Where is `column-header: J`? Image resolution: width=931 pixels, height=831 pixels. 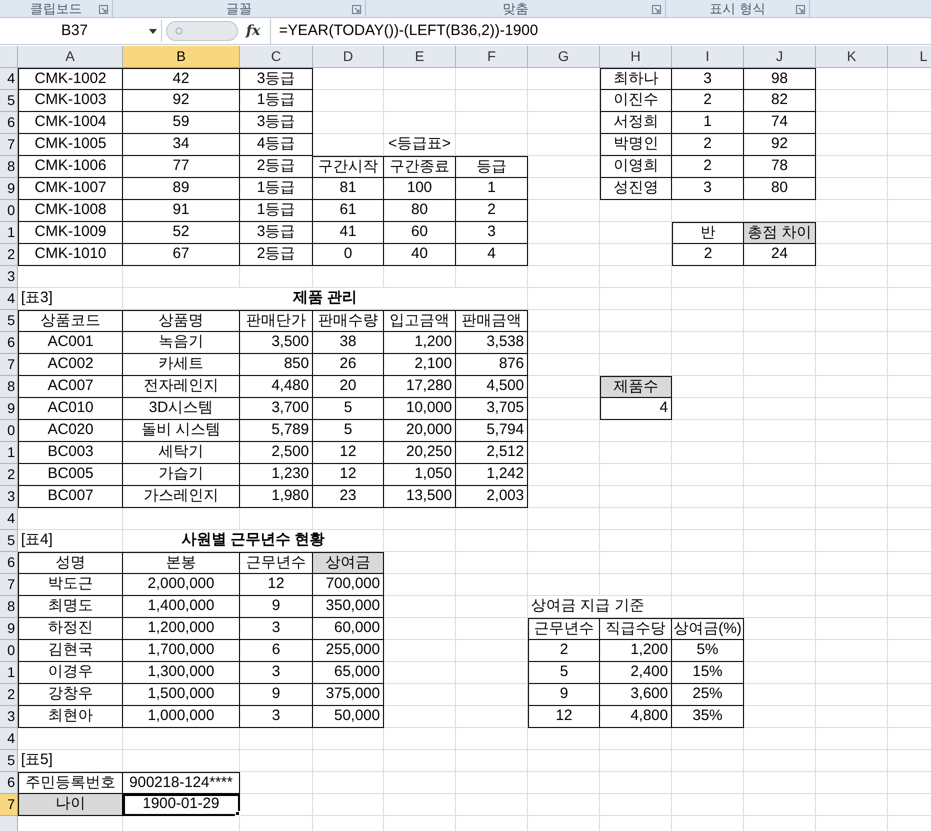 column-header: J is located at coordinates (780, 57).